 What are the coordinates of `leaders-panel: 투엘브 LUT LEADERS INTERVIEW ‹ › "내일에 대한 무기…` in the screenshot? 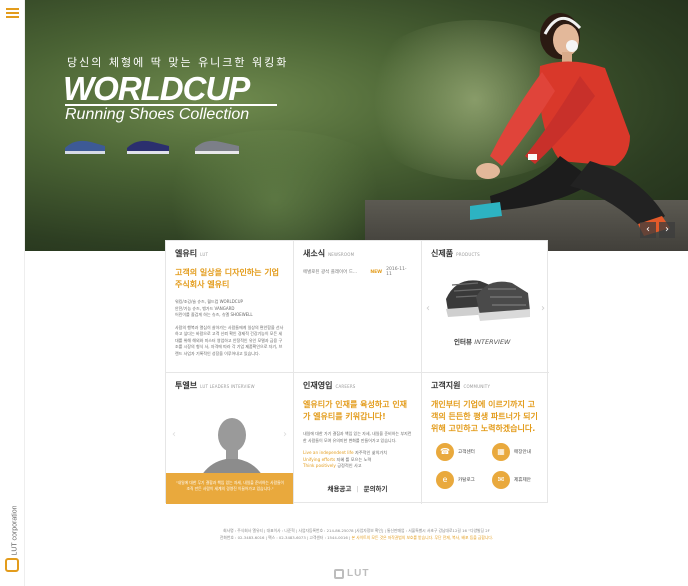 It's located at (230, 438).